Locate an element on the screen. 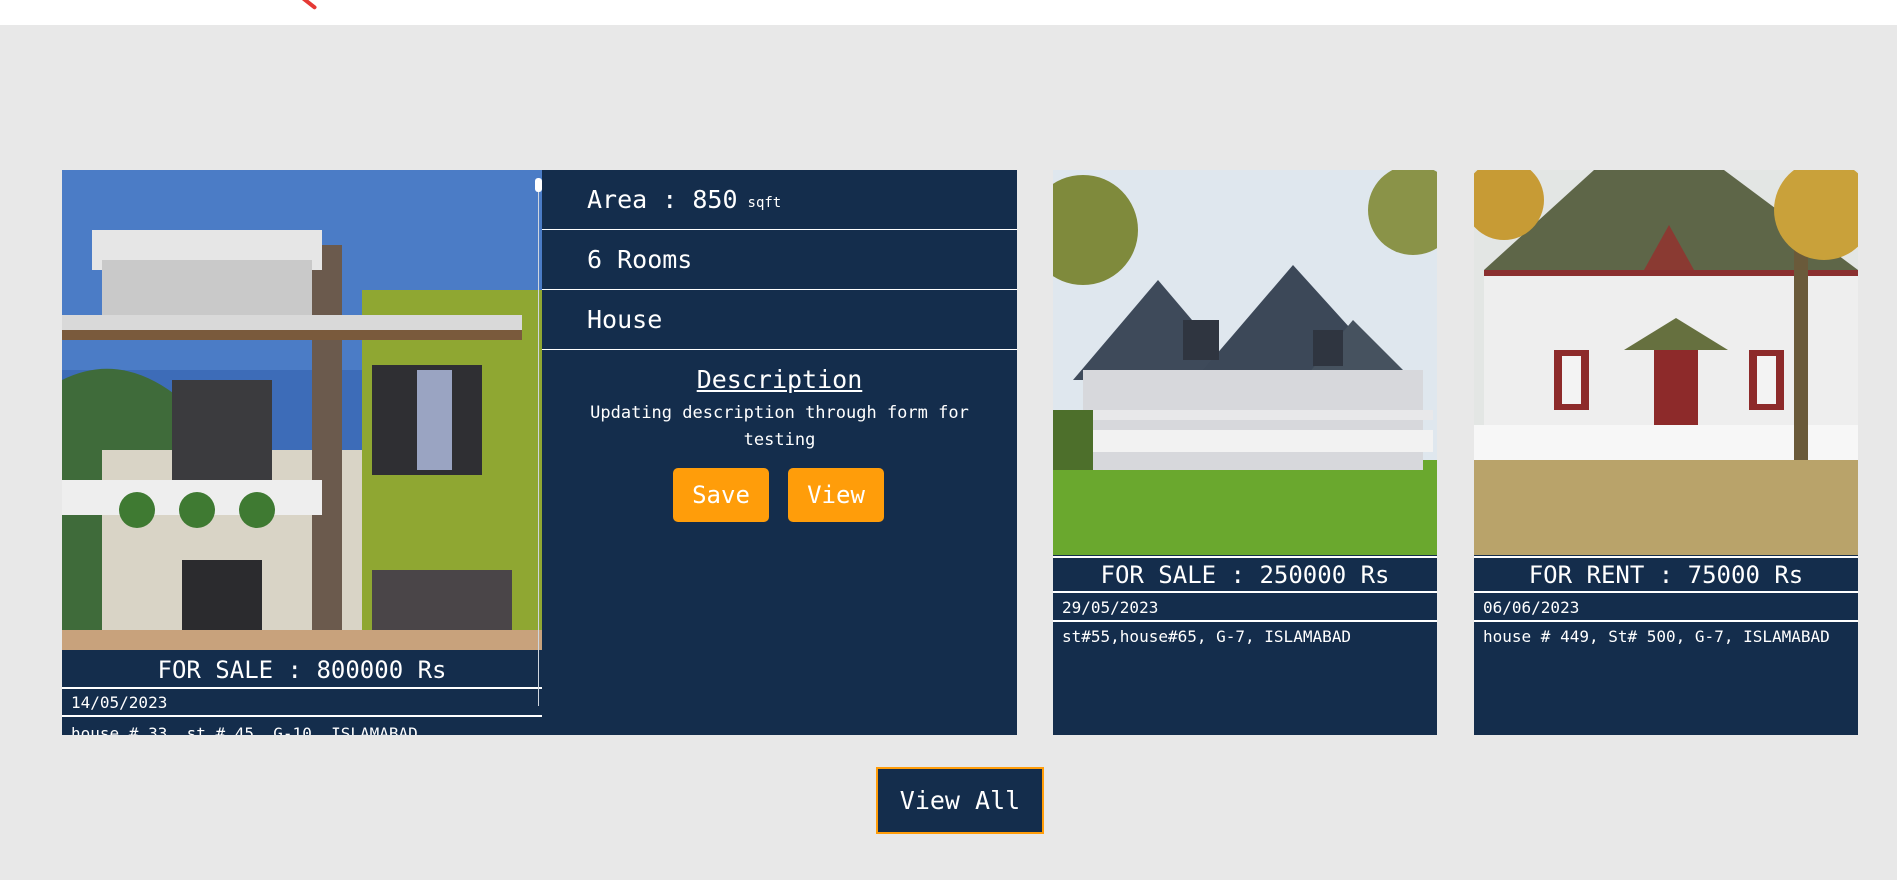 Image resolution: width=1897 pixels, height=880 pixels. save-button: Save is located at coordinates (721, 495).